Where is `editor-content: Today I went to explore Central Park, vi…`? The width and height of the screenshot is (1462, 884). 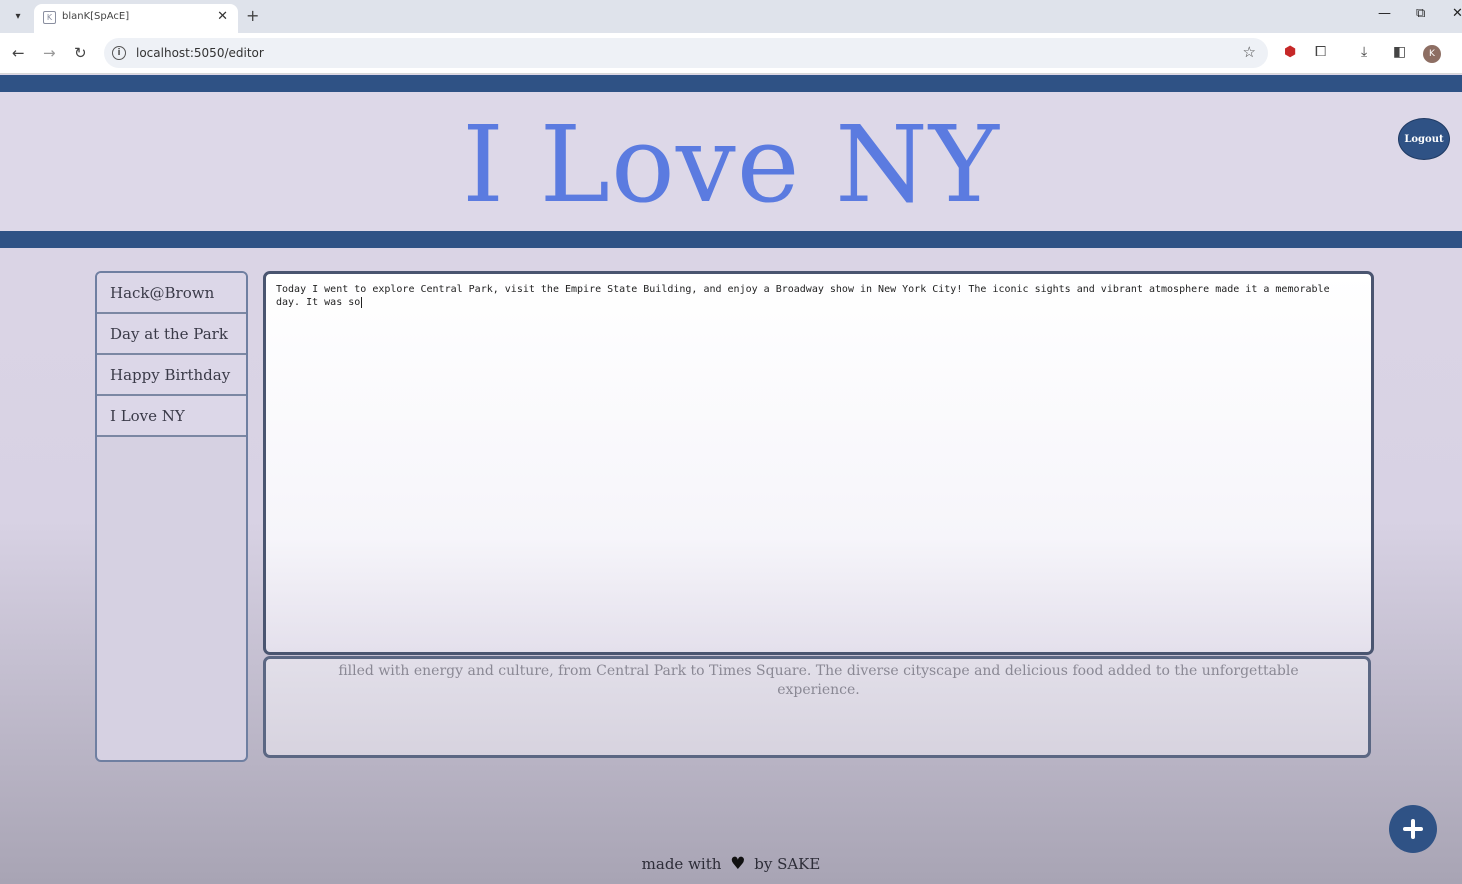
editor-content: Today I went to explore Central Park, vi… is located at coordinates (803, 296).